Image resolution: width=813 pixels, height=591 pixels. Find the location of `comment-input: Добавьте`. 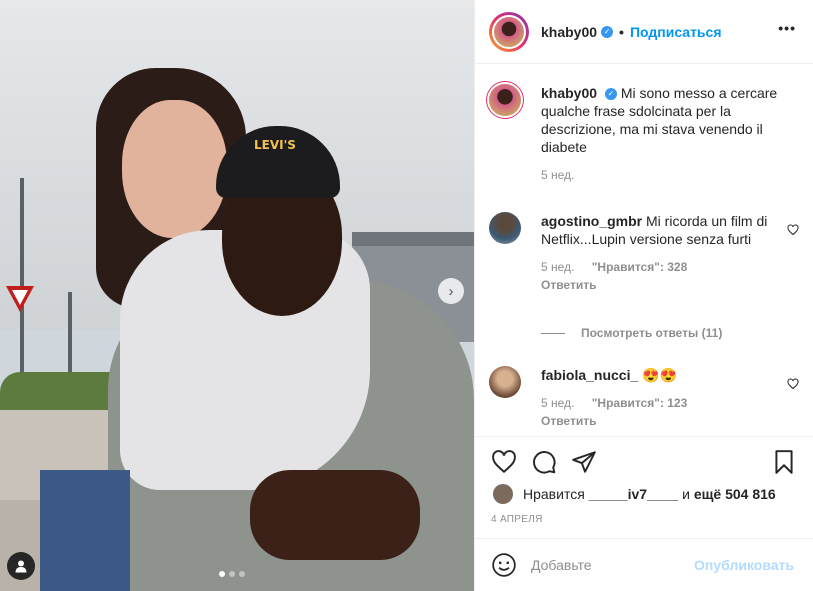

comment-input: Добавьте is located at coordinates (561, 565).